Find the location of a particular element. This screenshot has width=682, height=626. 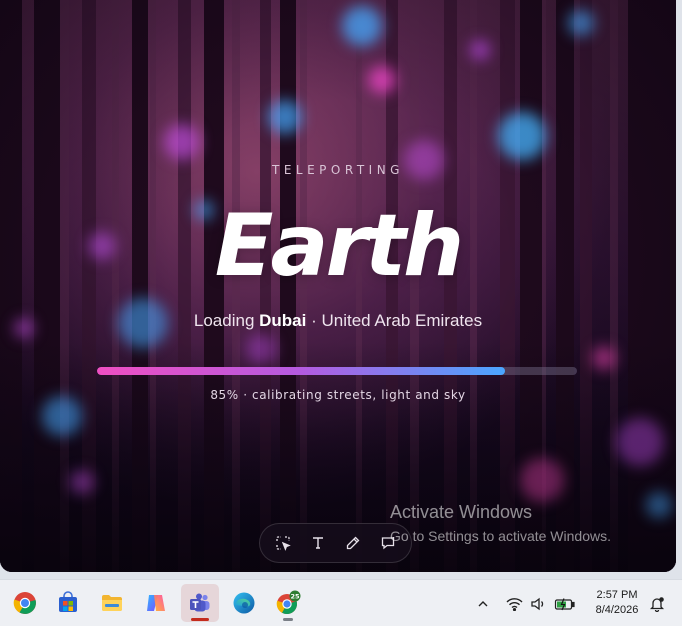

taskbar-app-copilot is located at coordinates (156, 603).